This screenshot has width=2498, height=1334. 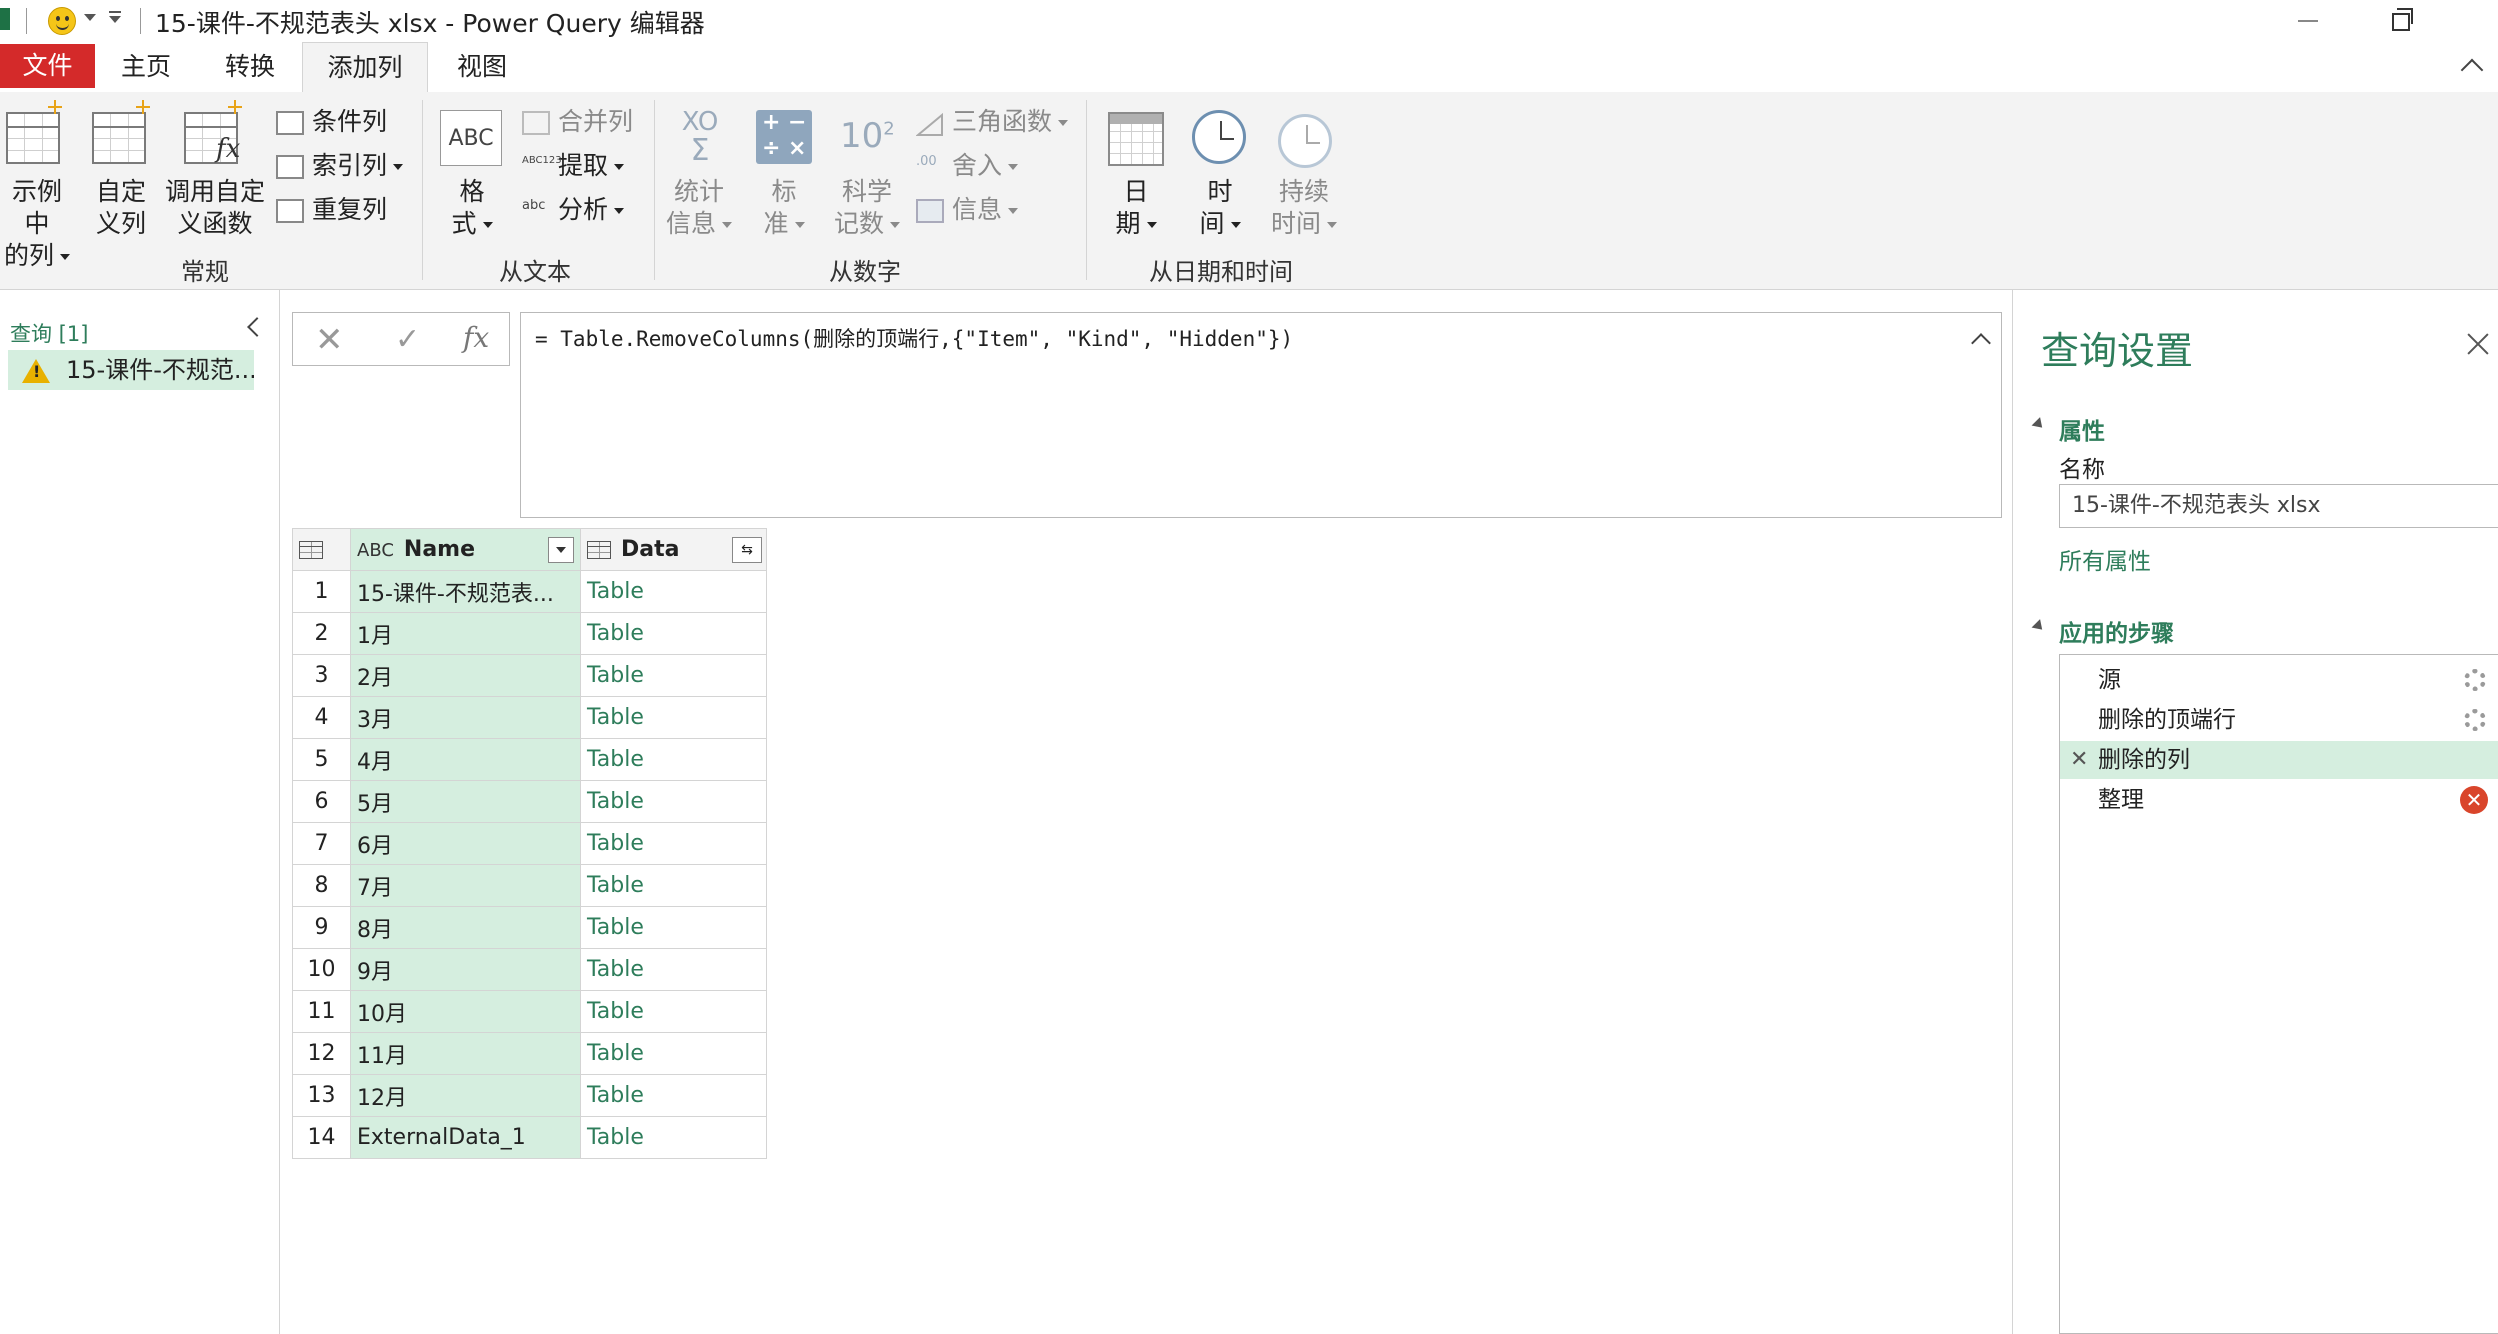 I want to click on applied-step: 删除的顶端行, so click(x=2279, y=720).